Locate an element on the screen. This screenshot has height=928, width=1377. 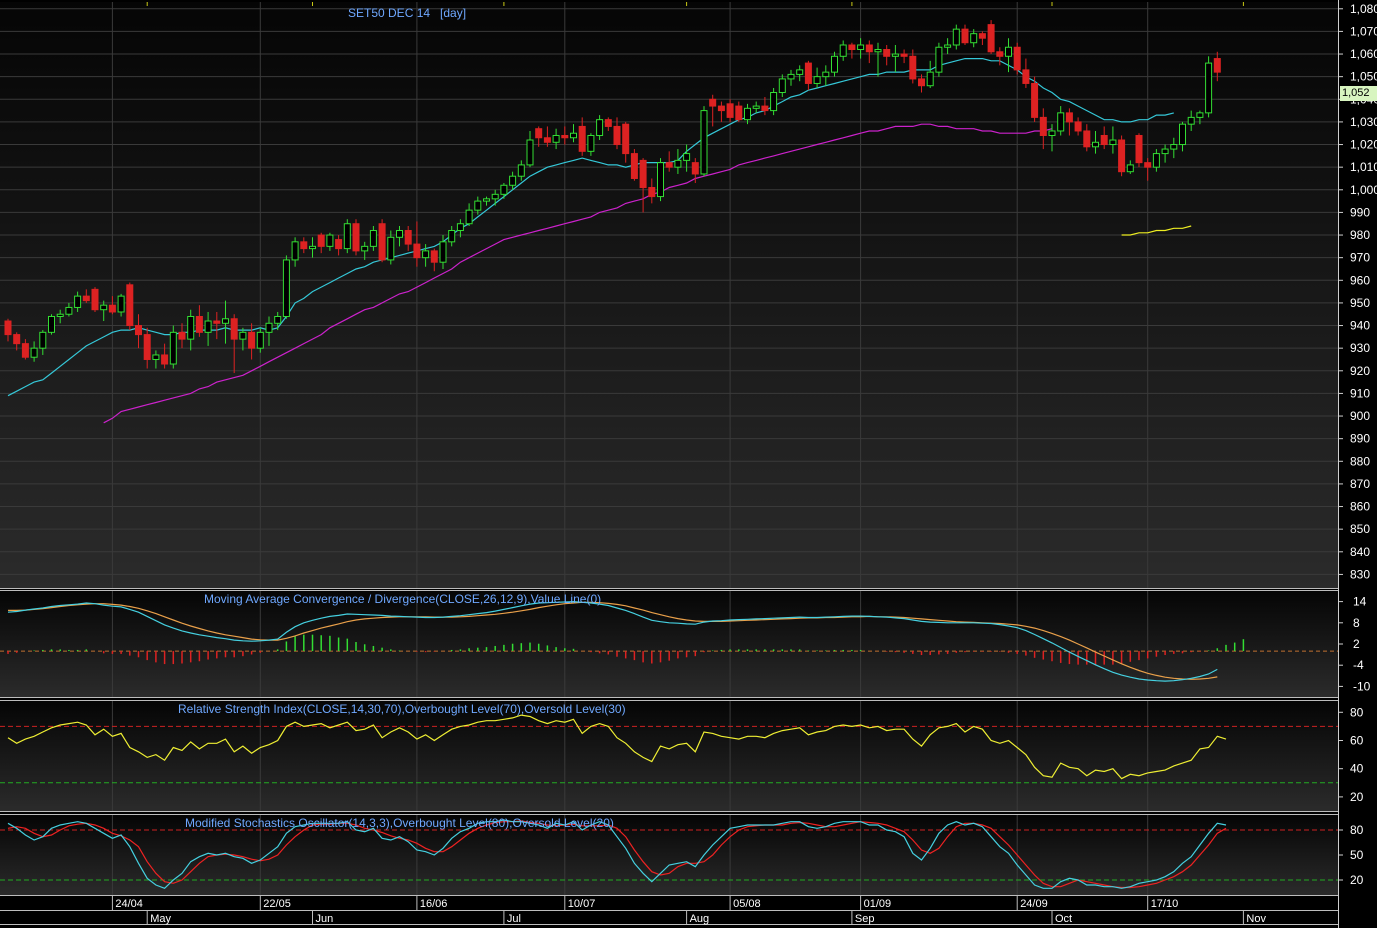
y-tick-label: 910 is located at coordinates (1360, 393).